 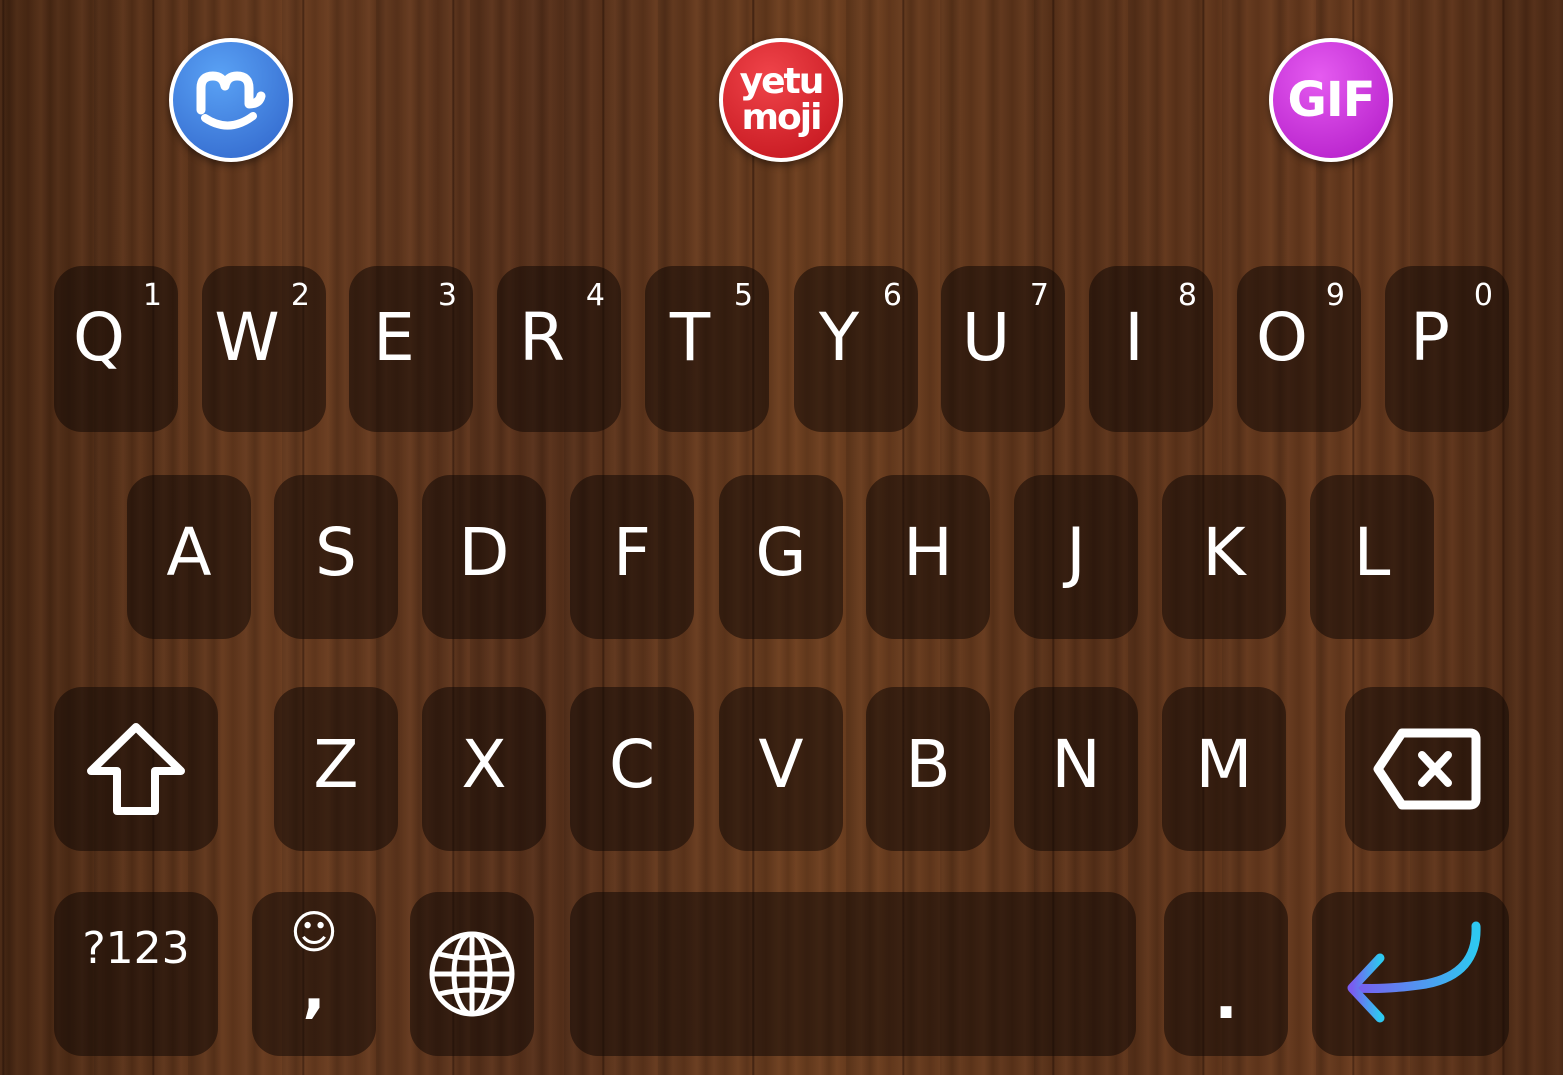 What do you see at coordinates (1151, 349) in the screenshot?
I see `key-i: I 8` at bounding box center [1151, 349].